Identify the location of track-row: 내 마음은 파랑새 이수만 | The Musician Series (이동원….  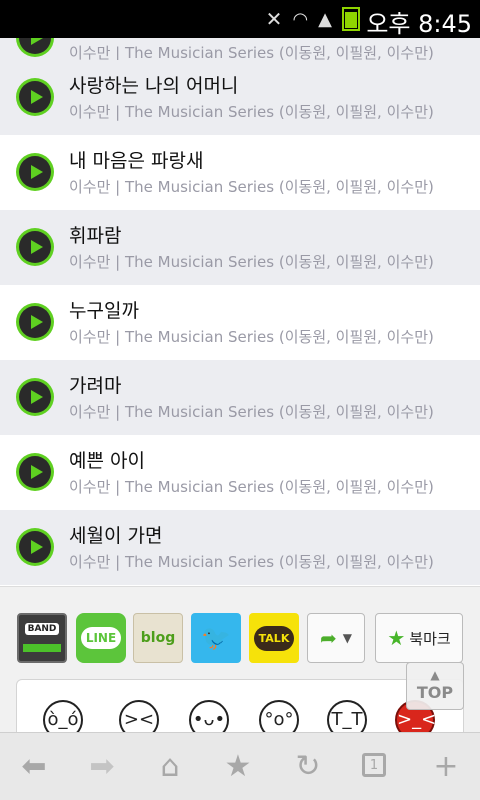
(240, 172).